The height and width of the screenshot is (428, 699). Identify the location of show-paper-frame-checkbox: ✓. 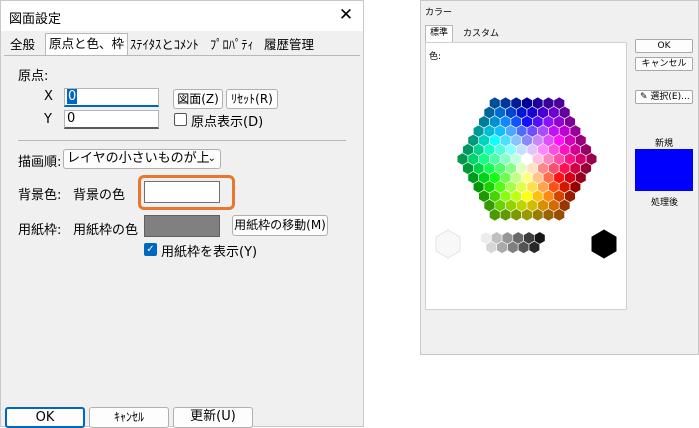
(150, 249).